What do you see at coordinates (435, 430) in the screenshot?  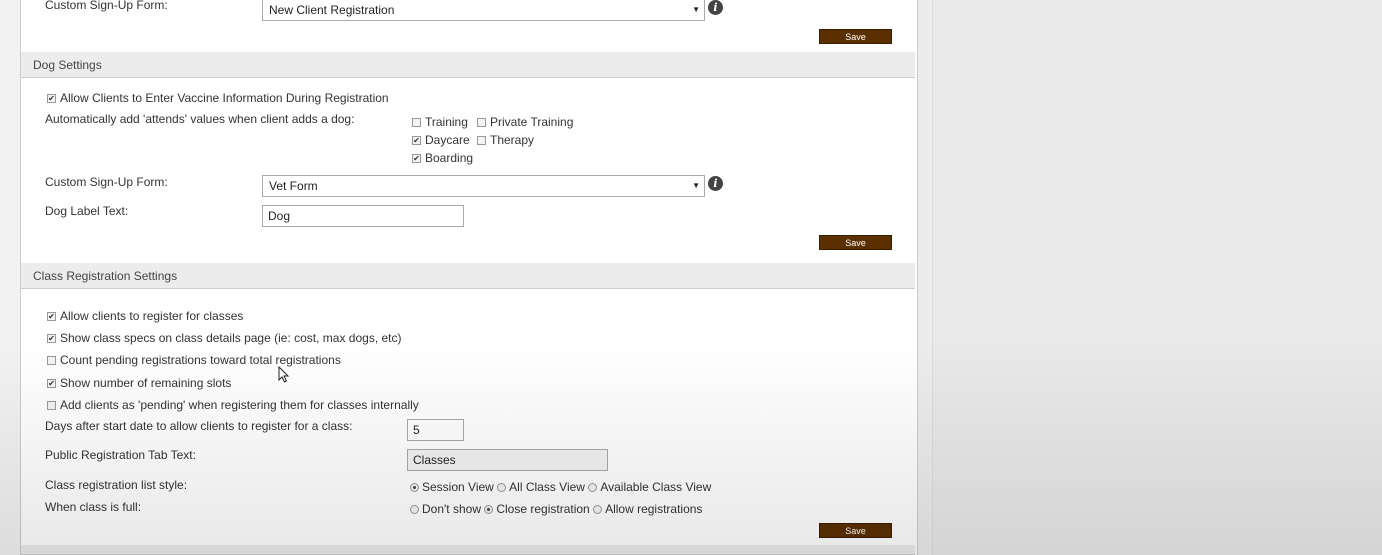 I see `days-after-start-input: 5` at bounding box center [435, 430].